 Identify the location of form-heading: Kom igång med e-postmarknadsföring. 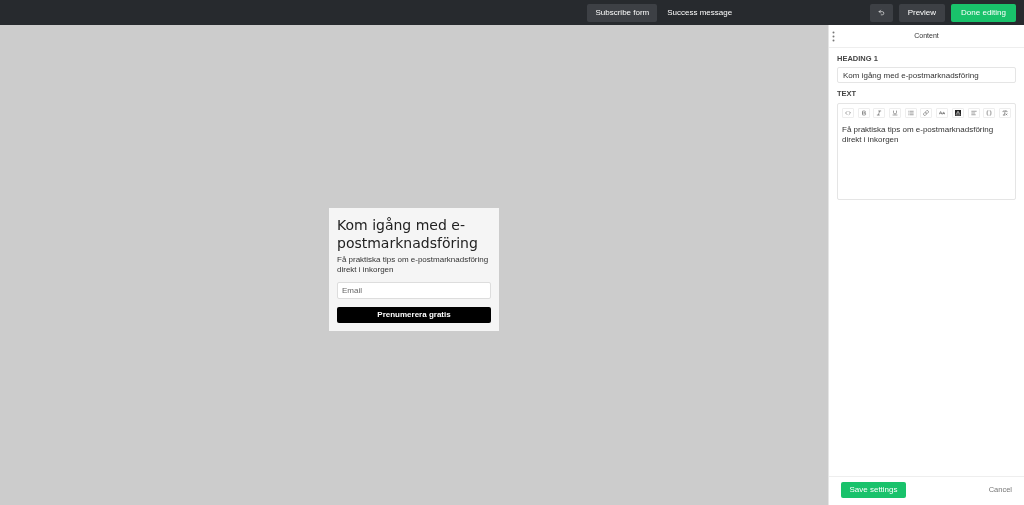
(408, 233).